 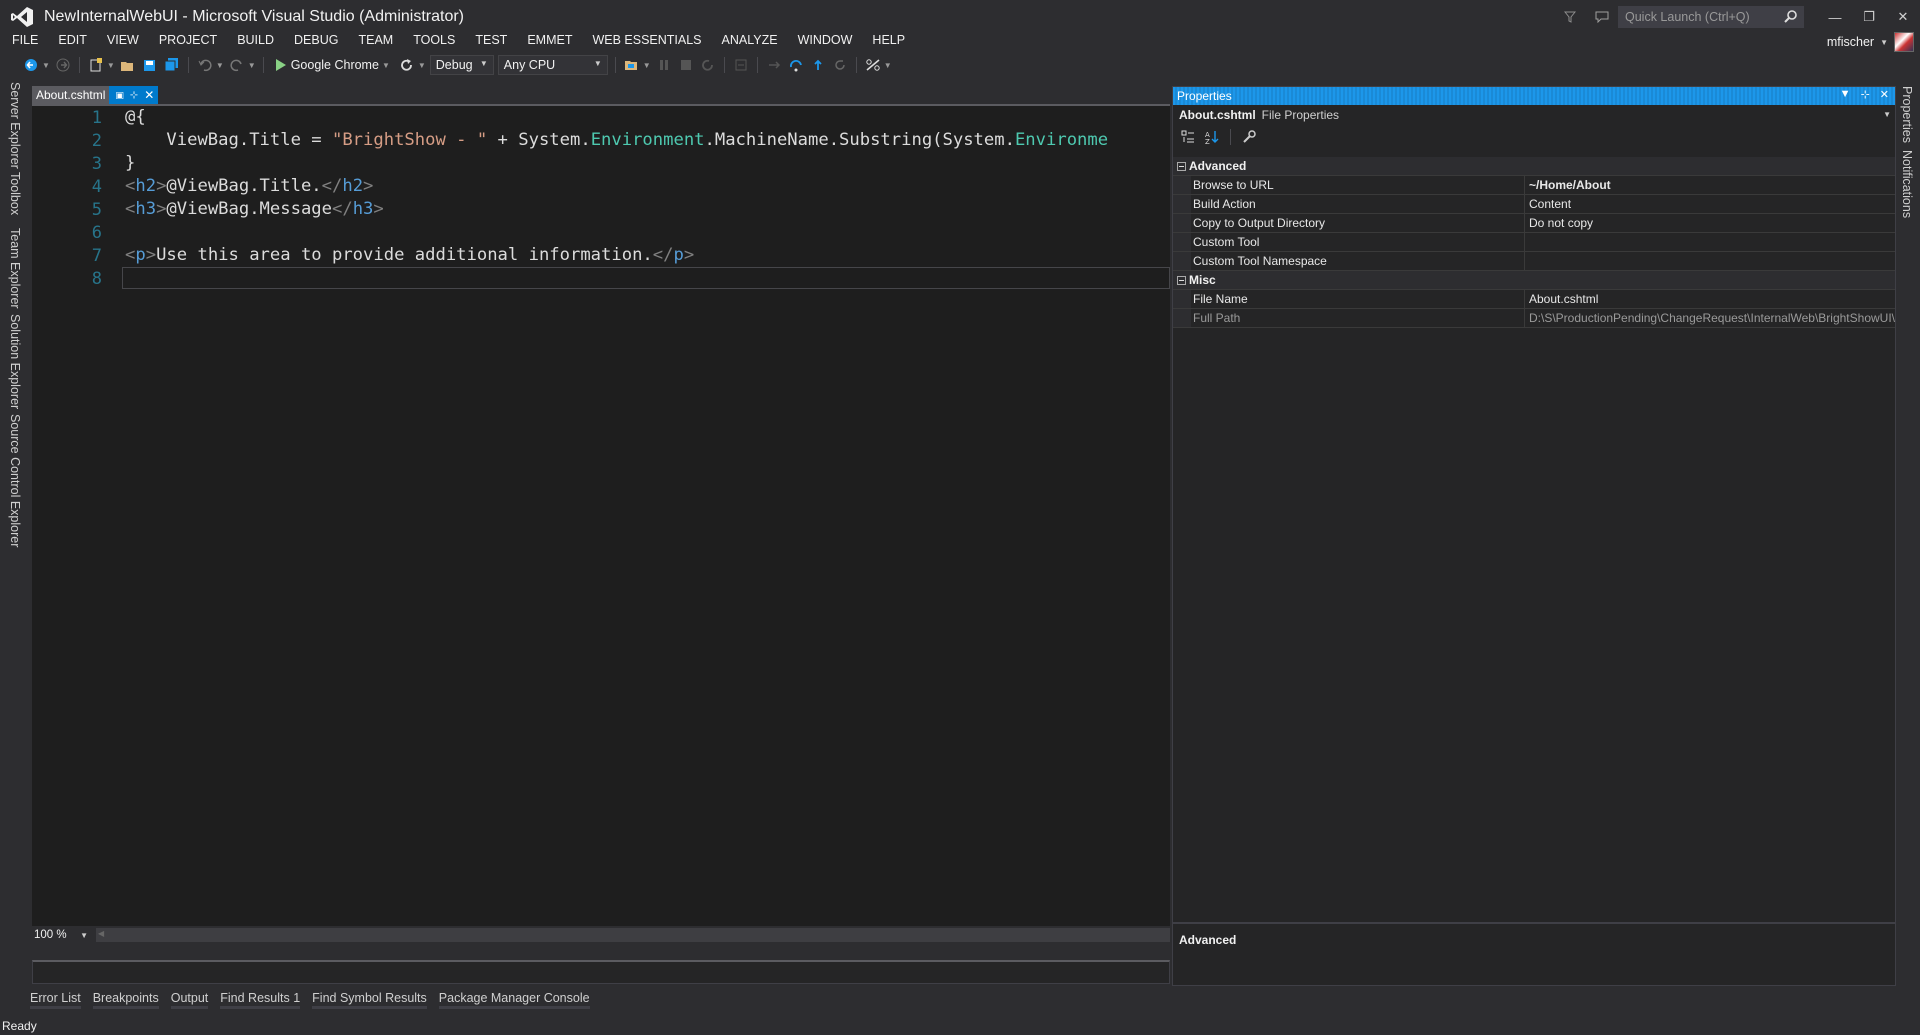 What do you see at coordinates (1534, 166) in the screenshot?
I see `category-advanced: Advanced` at bounding box center [1534, 166].